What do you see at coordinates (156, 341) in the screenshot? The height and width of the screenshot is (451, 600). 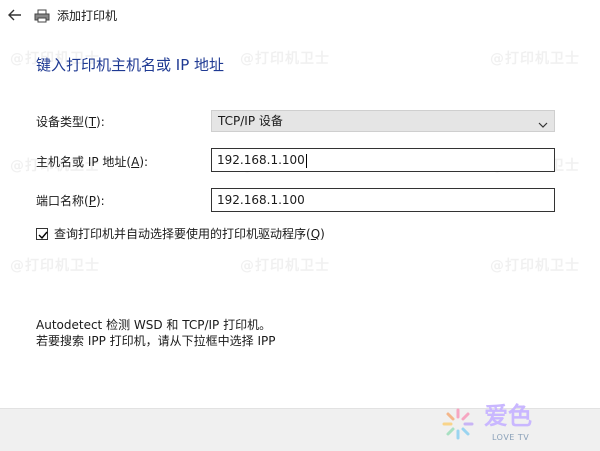 I see `info-line-2: 若要搜索 IPP 打印机，请从下拉框中选择 IPP` at bounding box center [156, 341].